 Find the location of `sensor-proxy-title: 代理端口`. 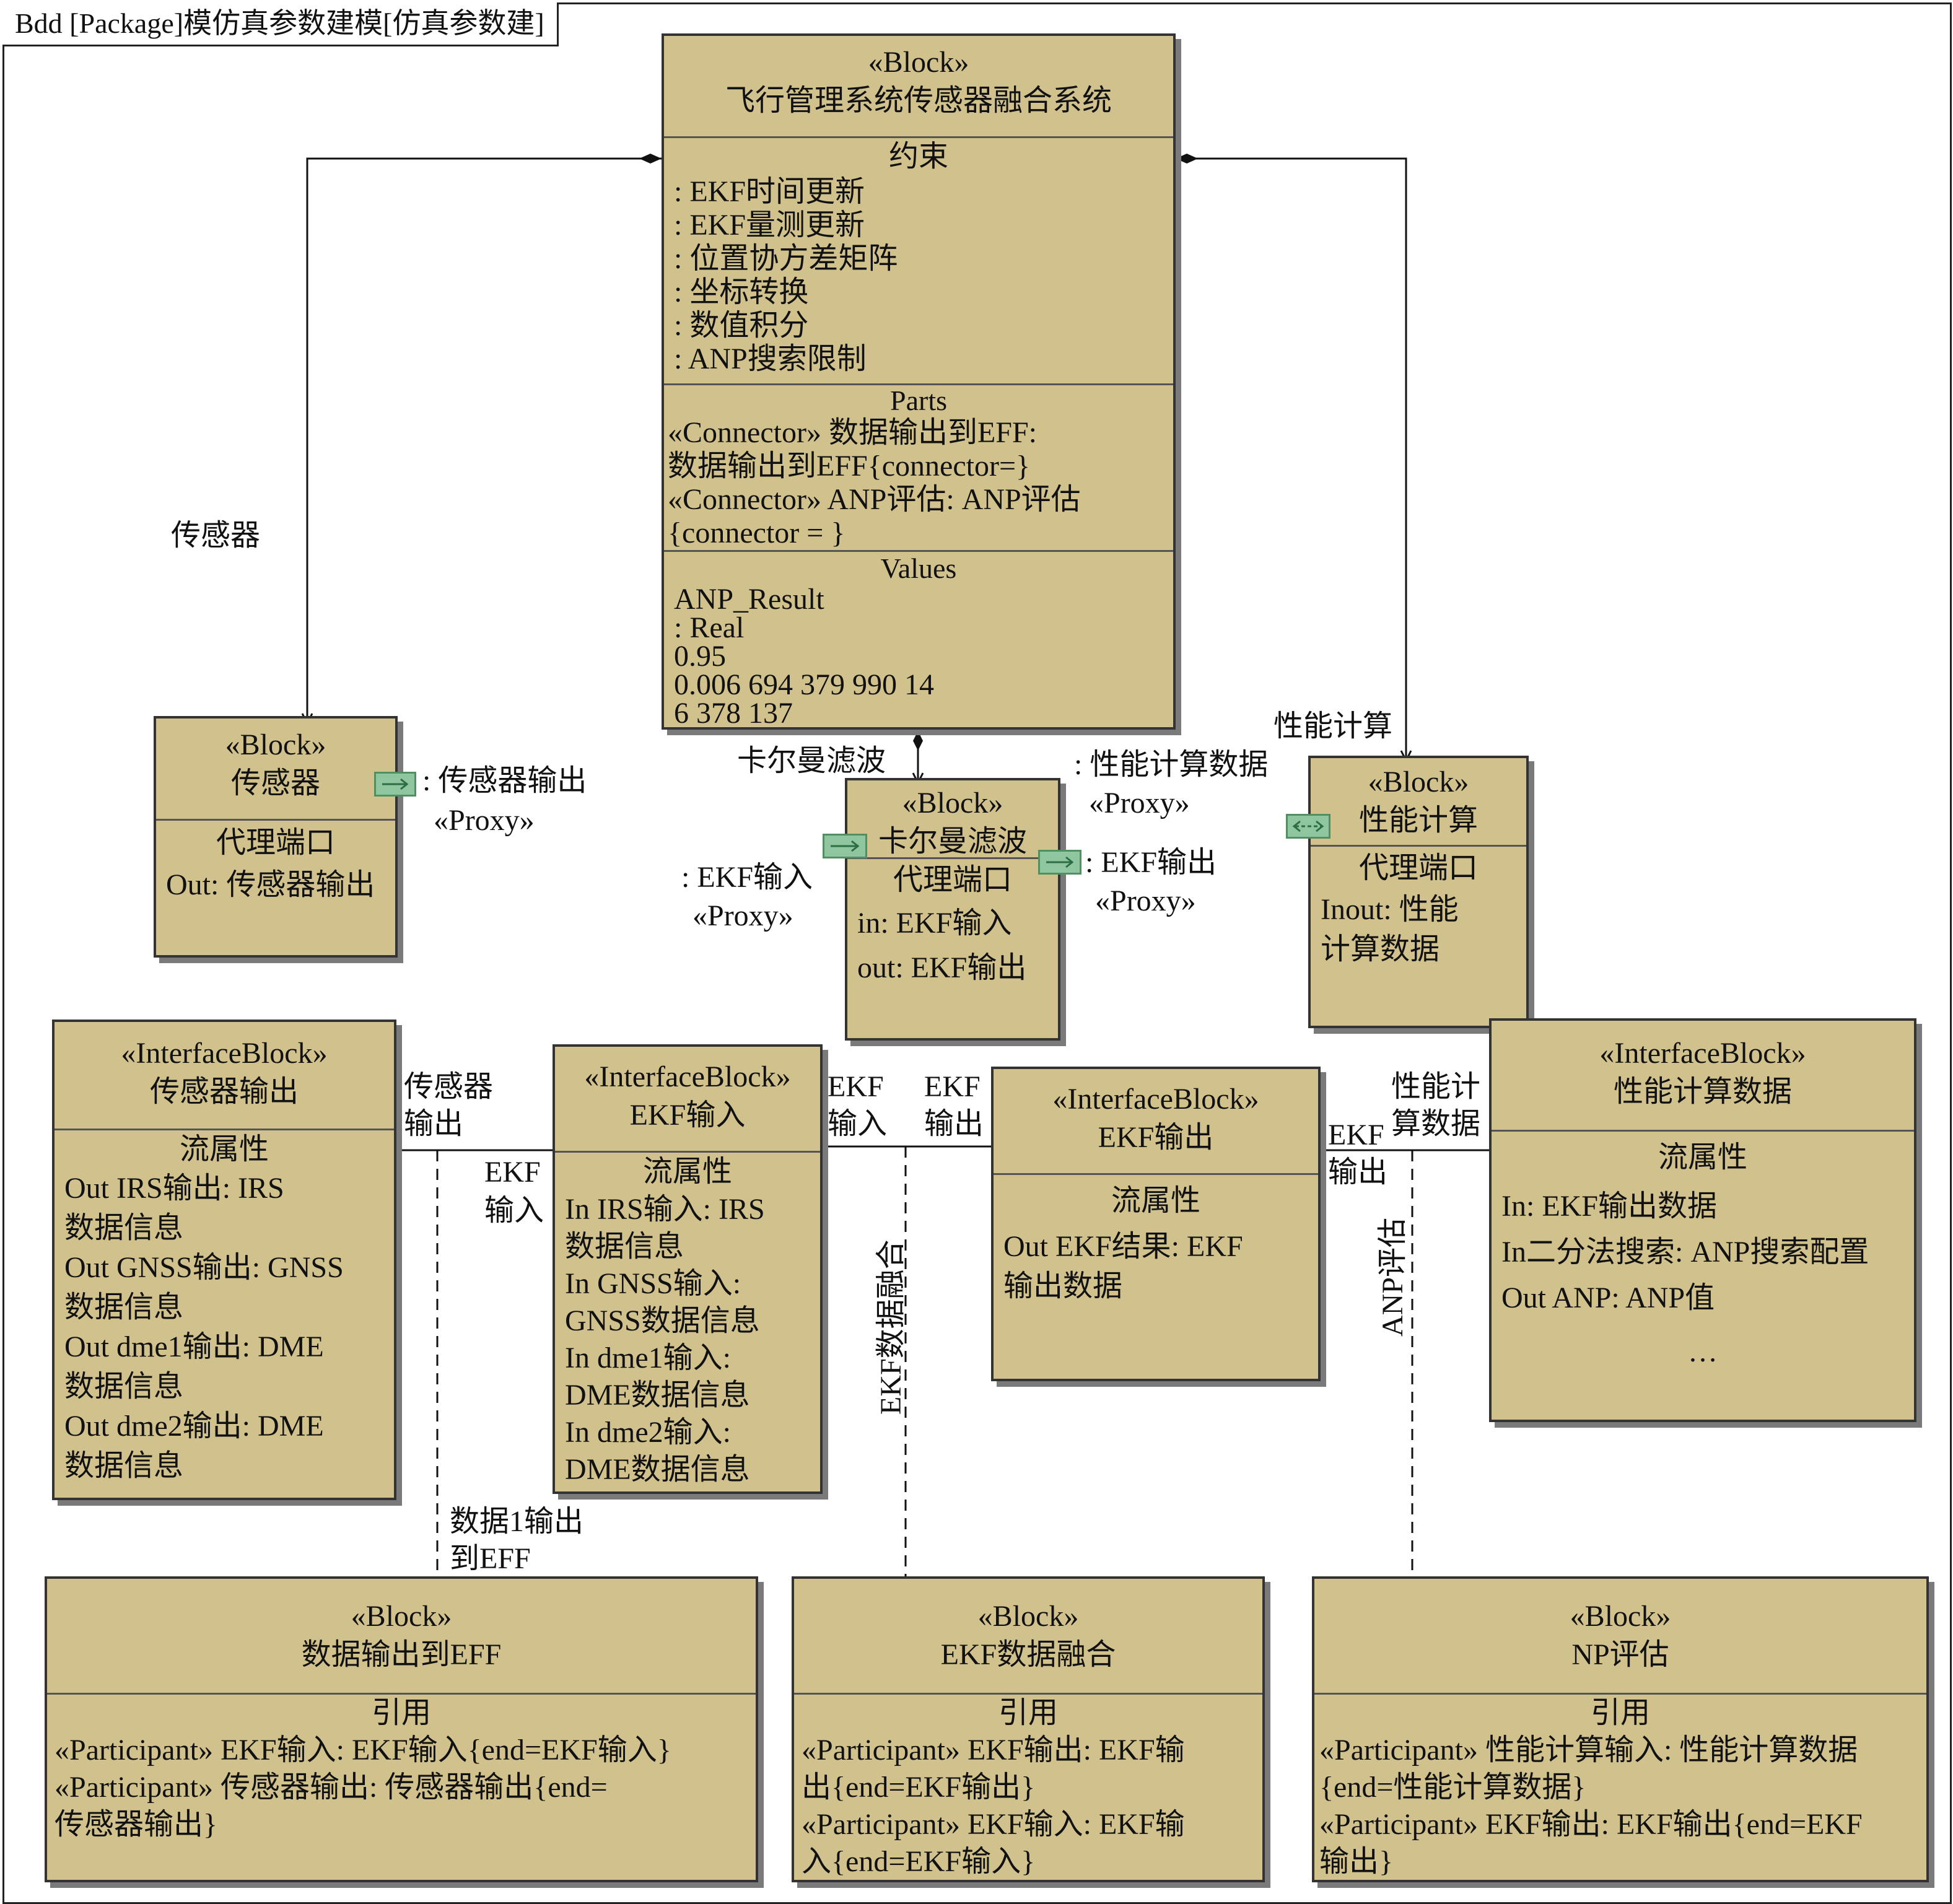

sensor-proxy-title: 代理端口 is located at coordinates (275, 843).